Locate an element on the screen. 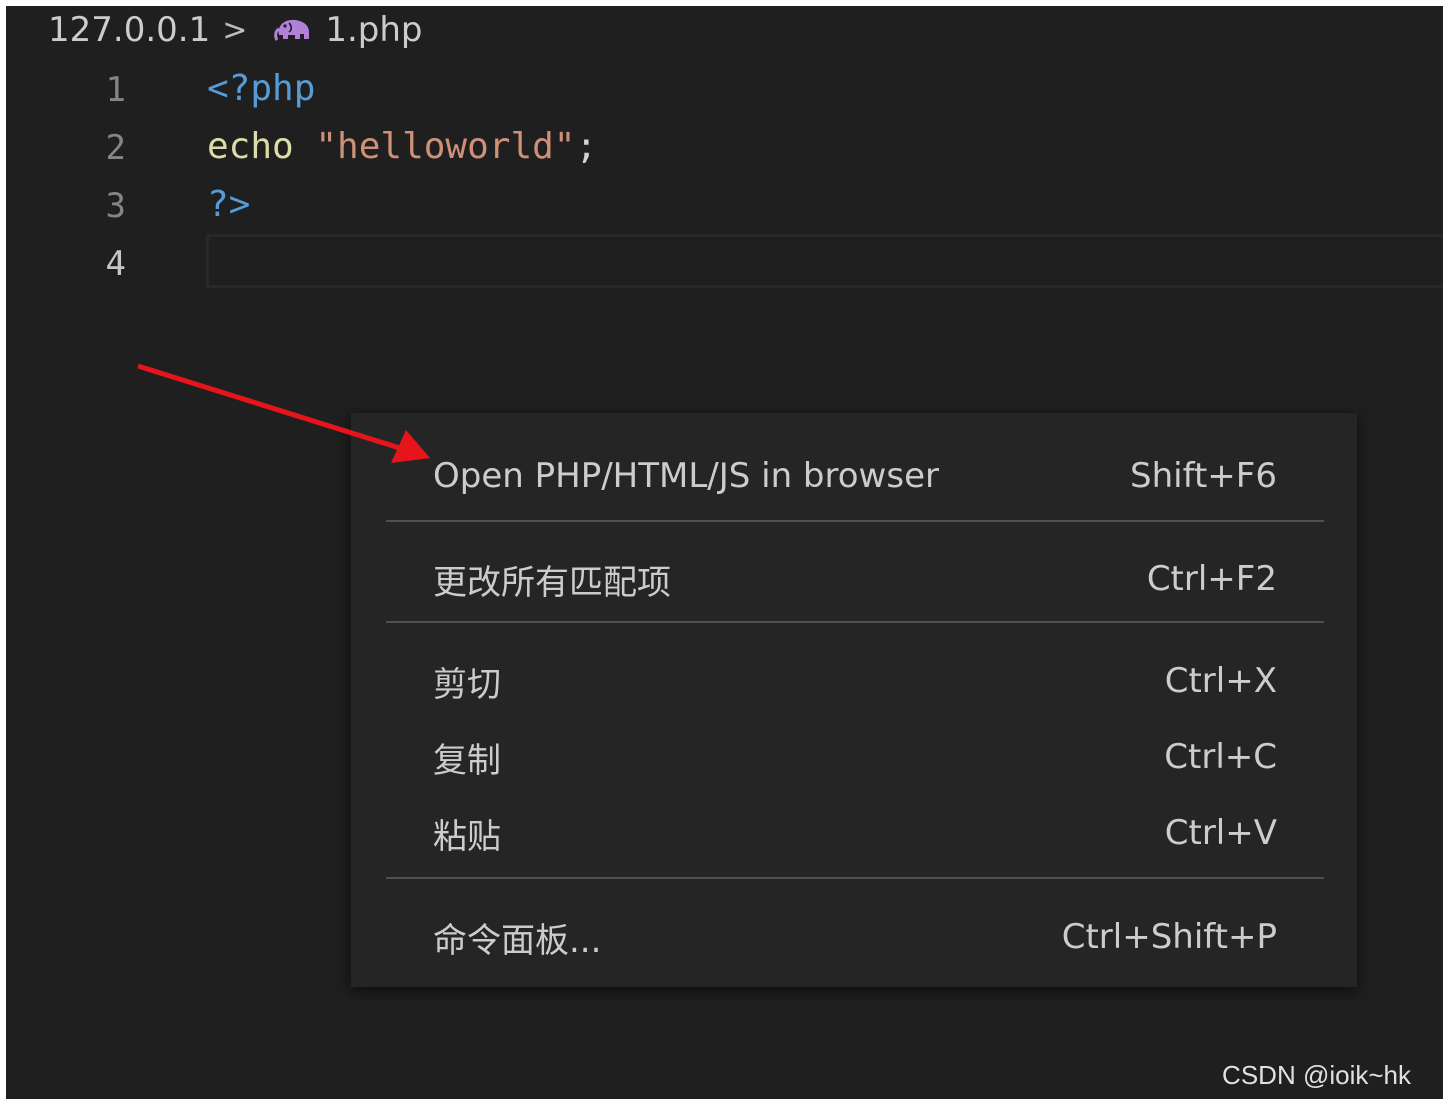 Image resolution: width=1449 pixels, height=1099 pixels. code-line: 4 is located at coordinates (724, 265).